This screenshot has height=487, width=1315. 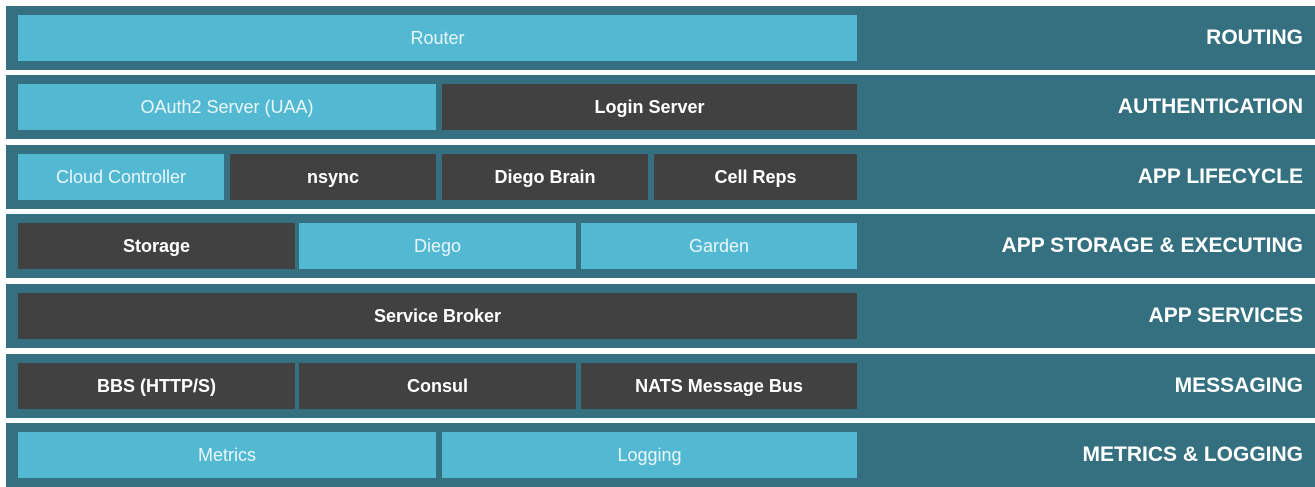 What do you see at coordinates (719, 246) in the screenshot?
I see `garden-box: Garden` at bounding box center [719, 246].